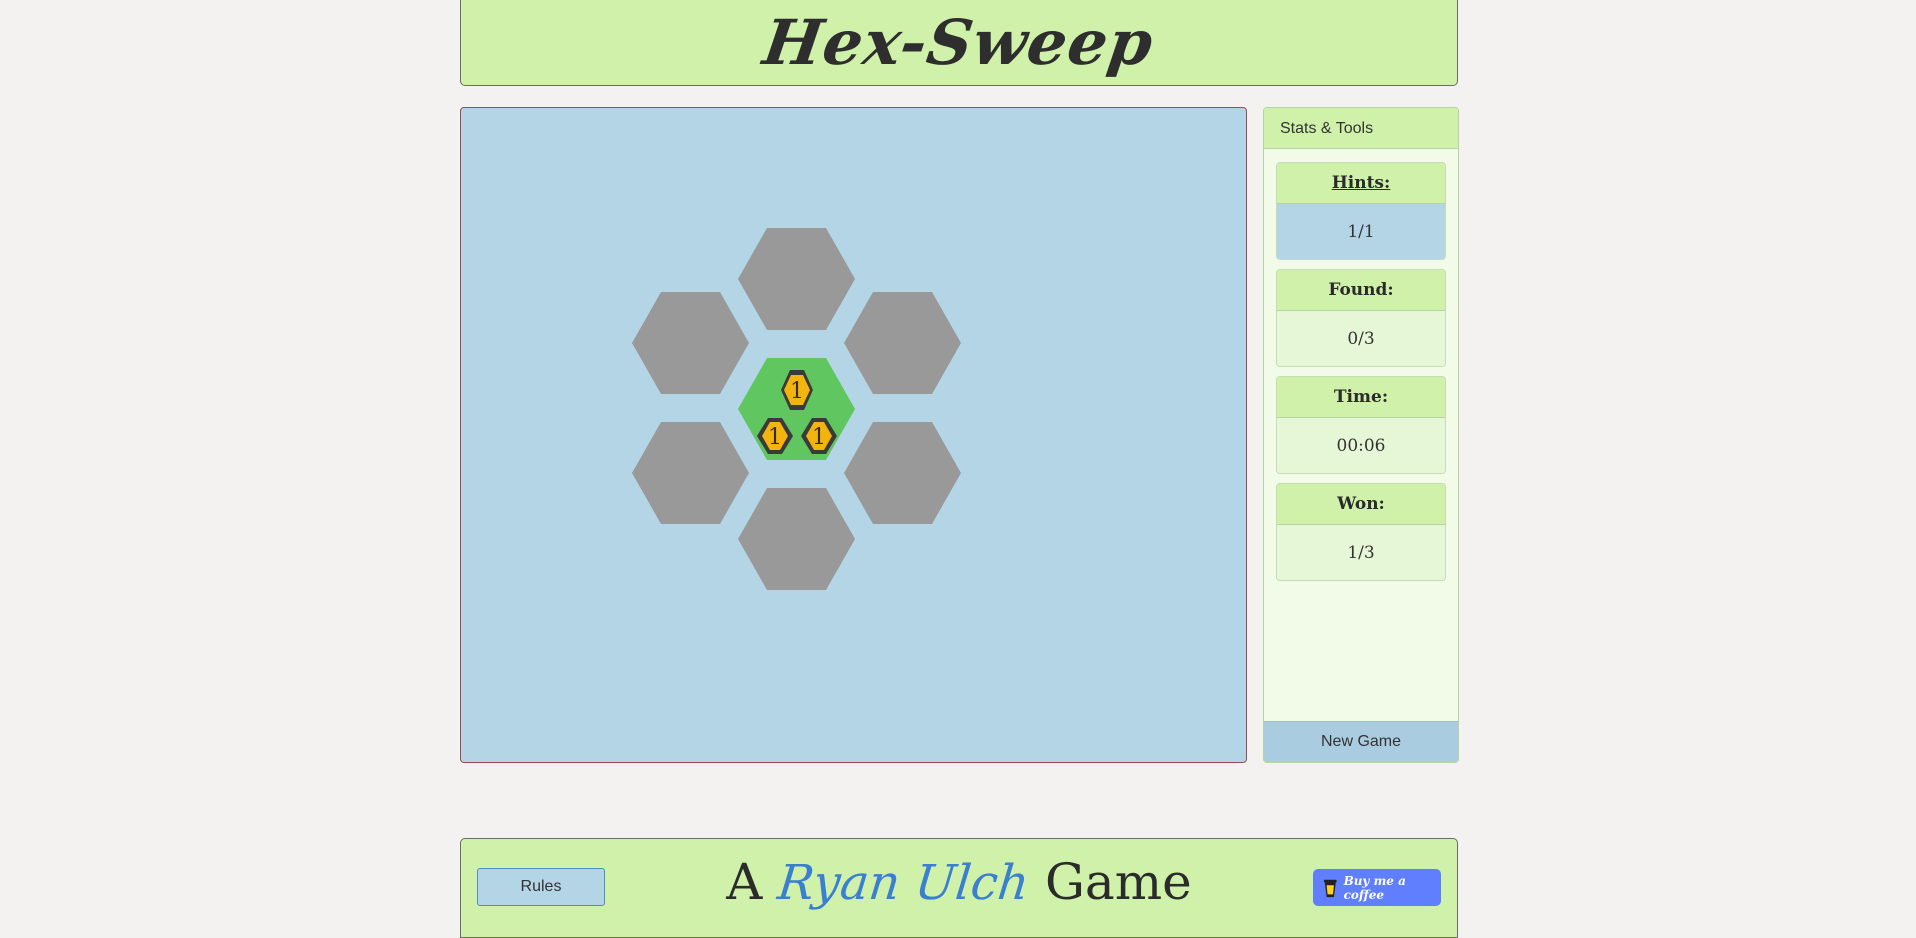  Describe the element at coordinates (1118, 882) in the screenshot. I see `credit-suffix: Game` at that location.